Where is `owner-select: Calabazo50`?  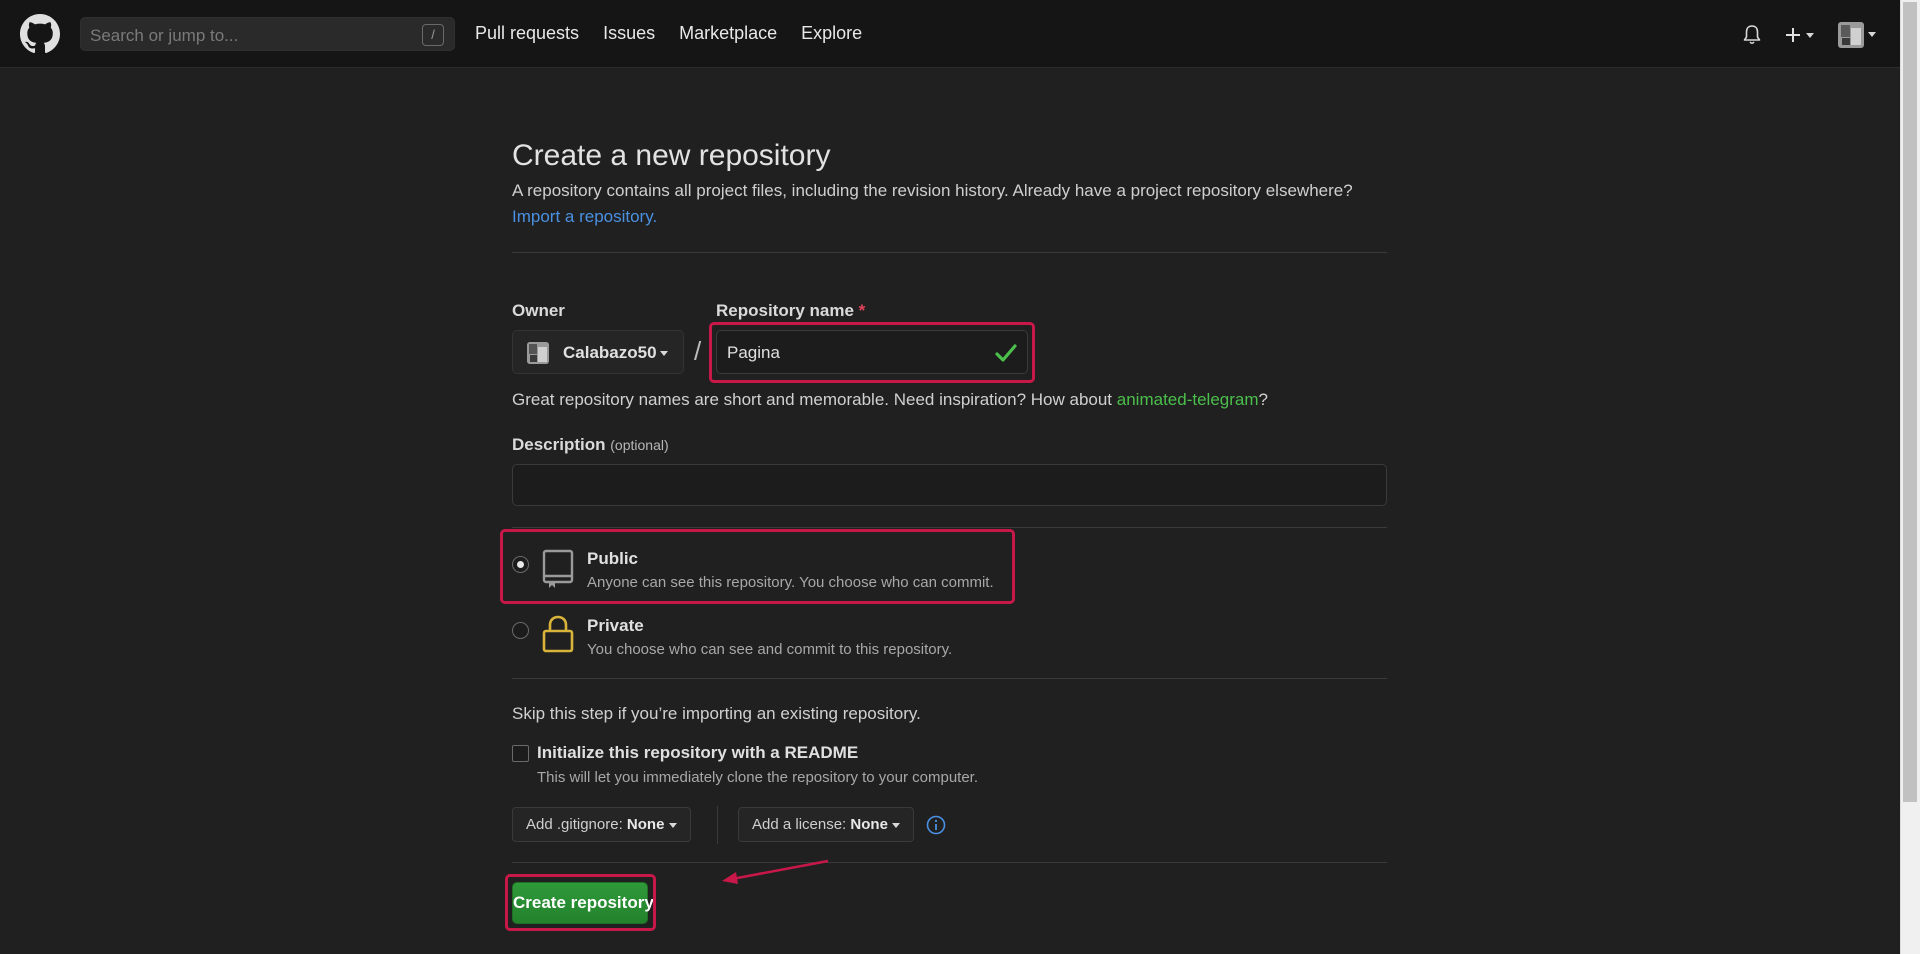 owner-select: Calabazo50 is located at coordinates (598, 352).